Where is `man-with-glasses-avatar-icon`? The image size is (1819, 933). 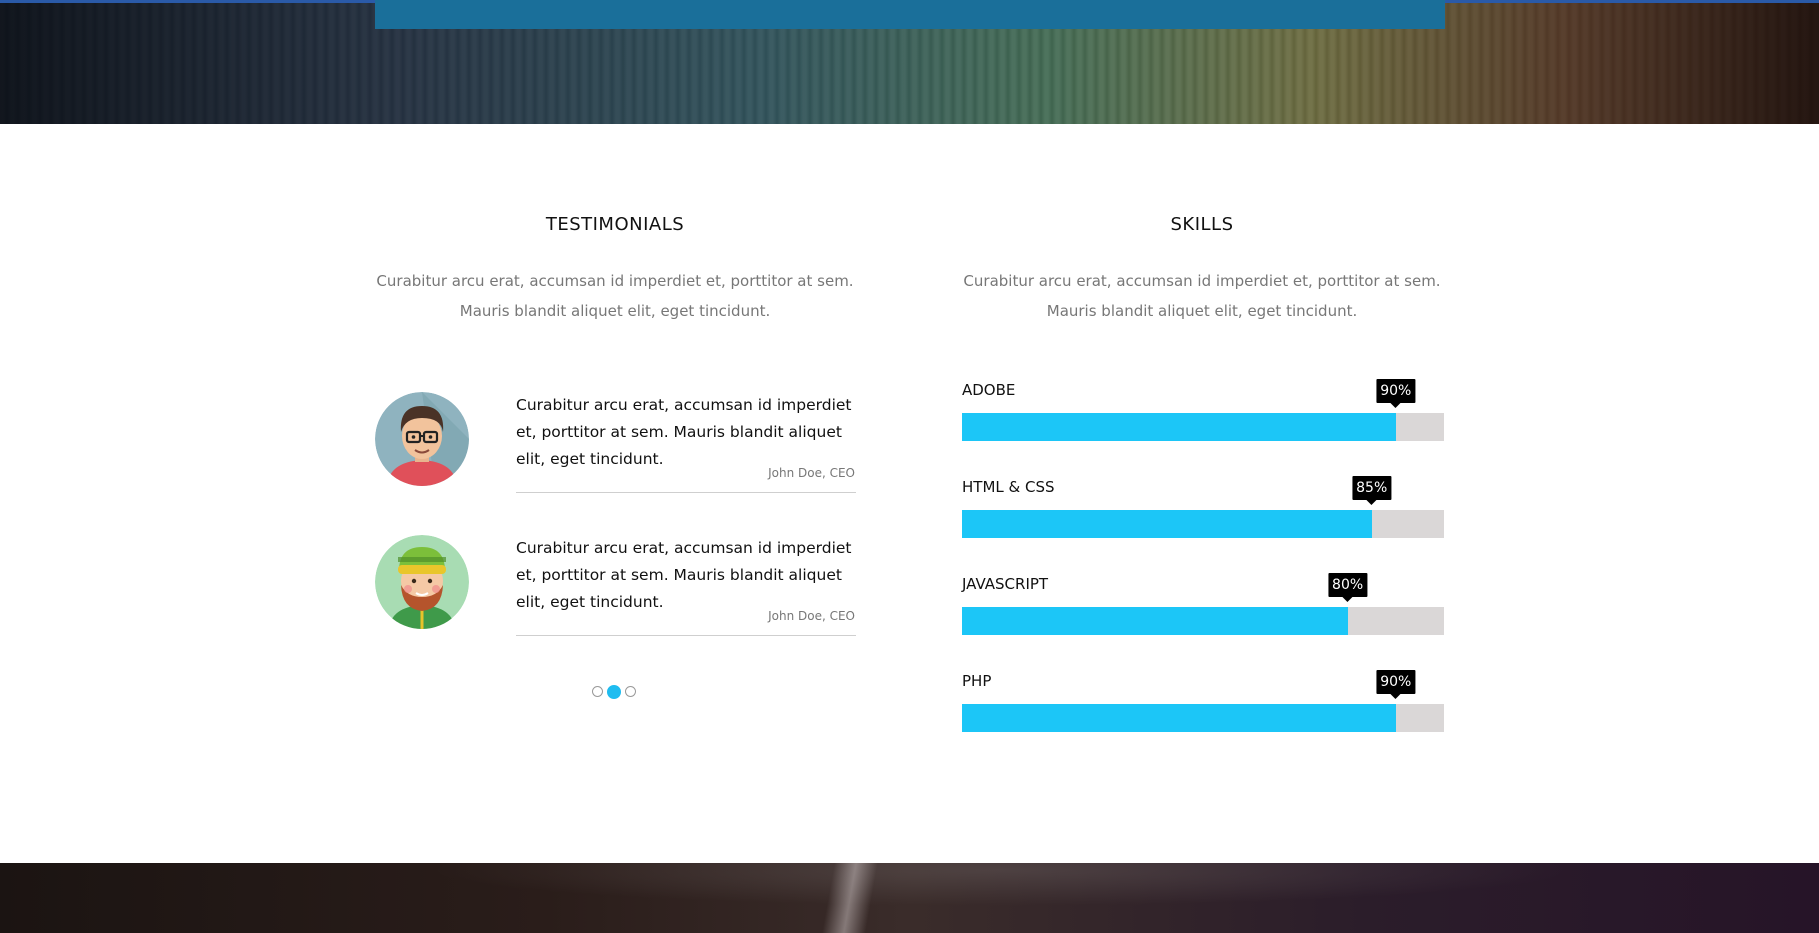 man-with-glasses-avatar-icon is located at coordinates (422, 439).